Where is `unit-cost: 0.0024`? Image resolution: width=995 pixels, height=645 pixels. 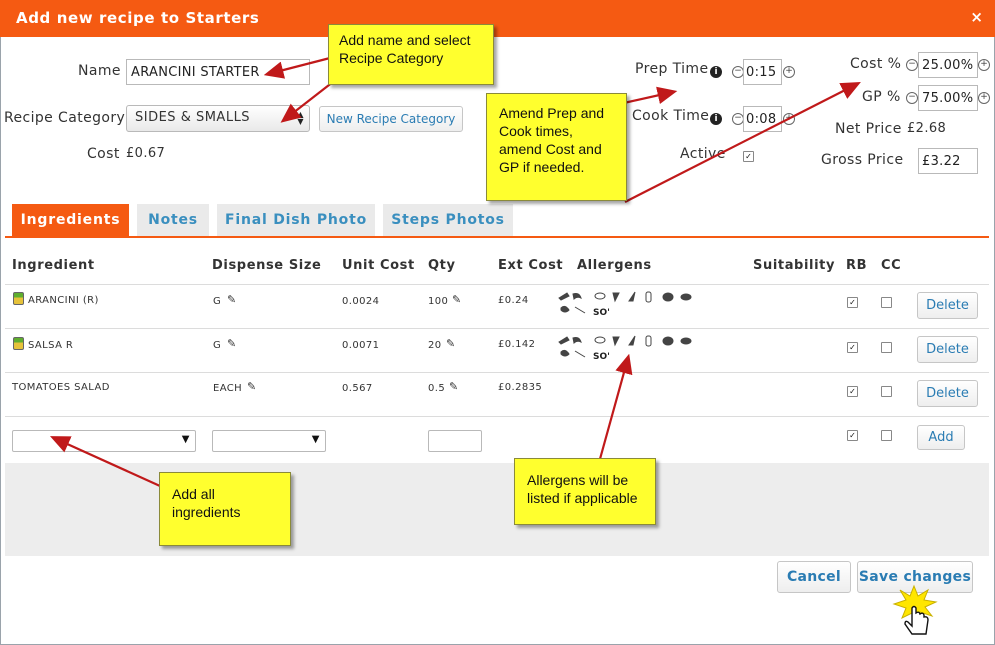
unit-cost: 0.0024 is located at coordinates (361, 301).